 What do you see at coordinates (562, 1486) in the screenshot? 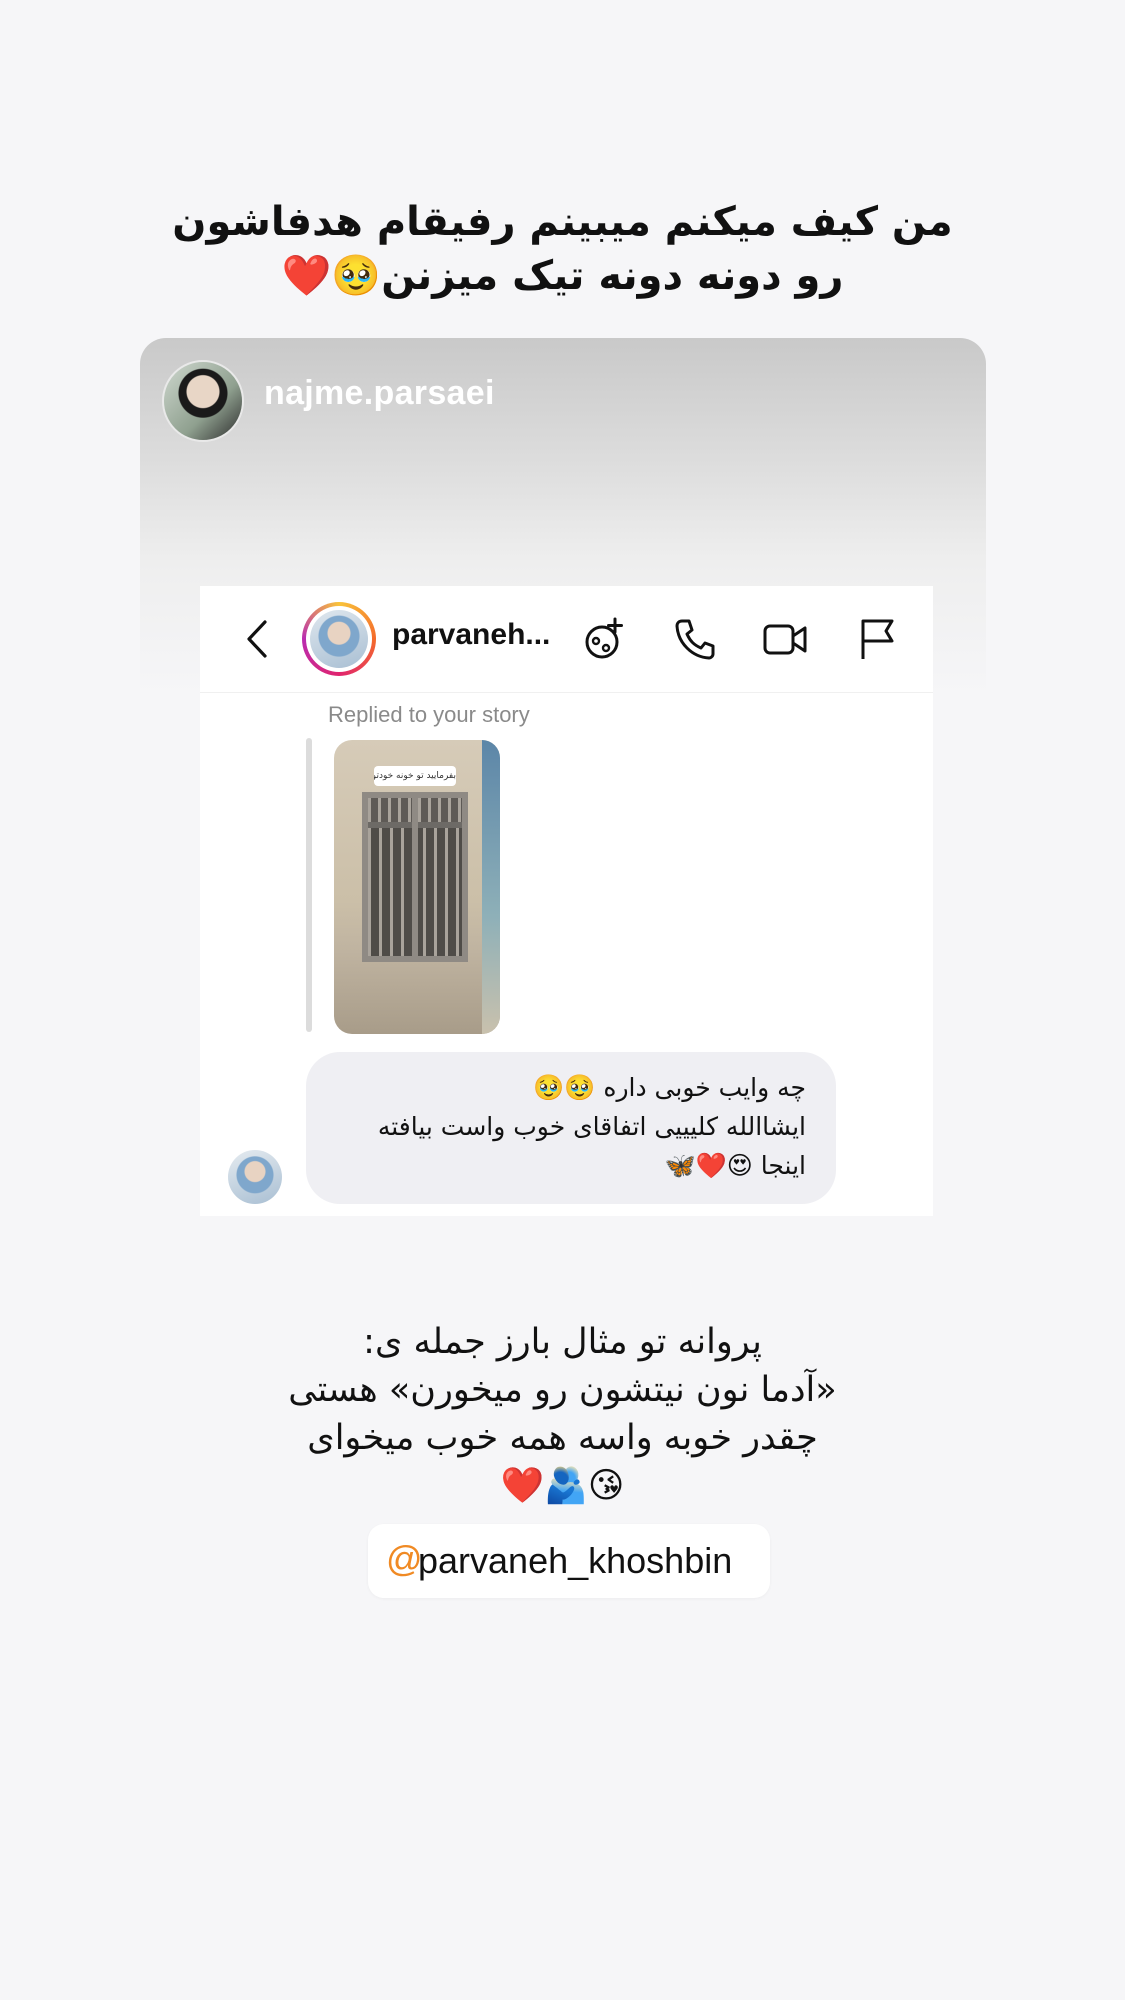
I see `caption-line-4: 😘🫂❤️` at bounding box center [562, 1486].